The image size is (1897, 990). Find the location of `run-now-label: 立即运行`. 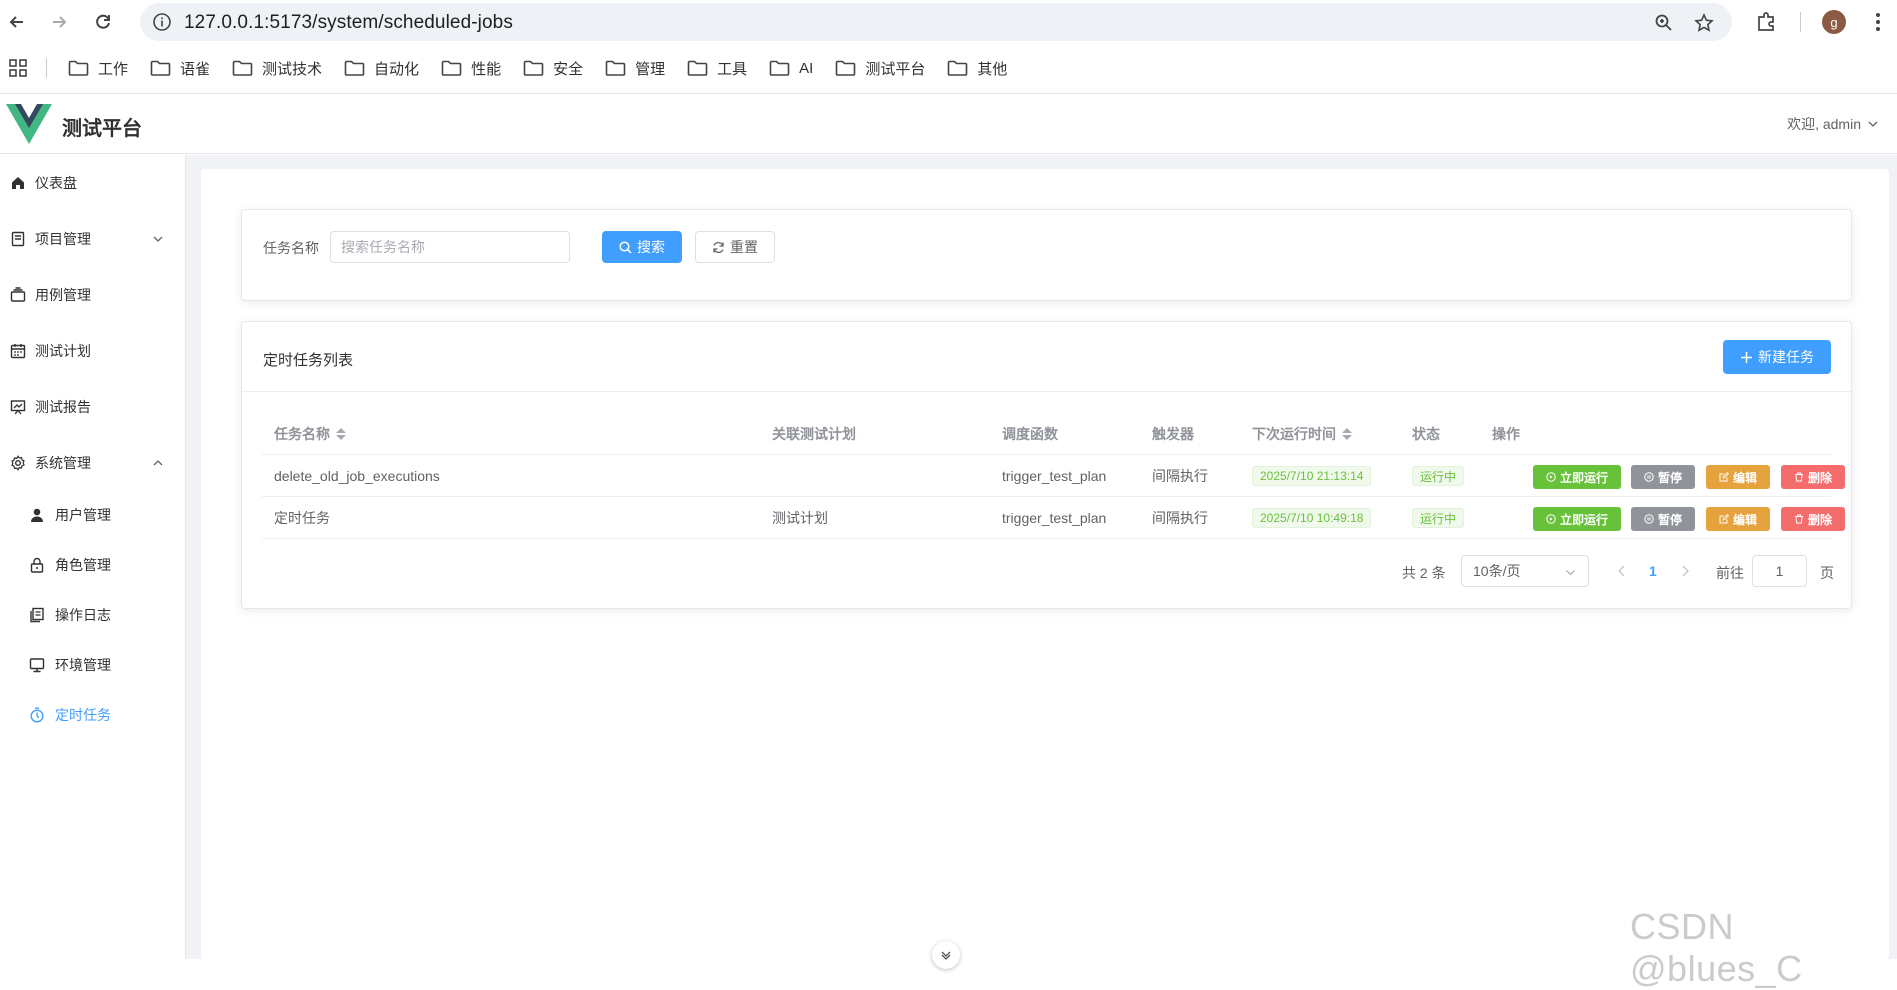

run-now-label: 立即运行 is located at coordinates (1583, 519).